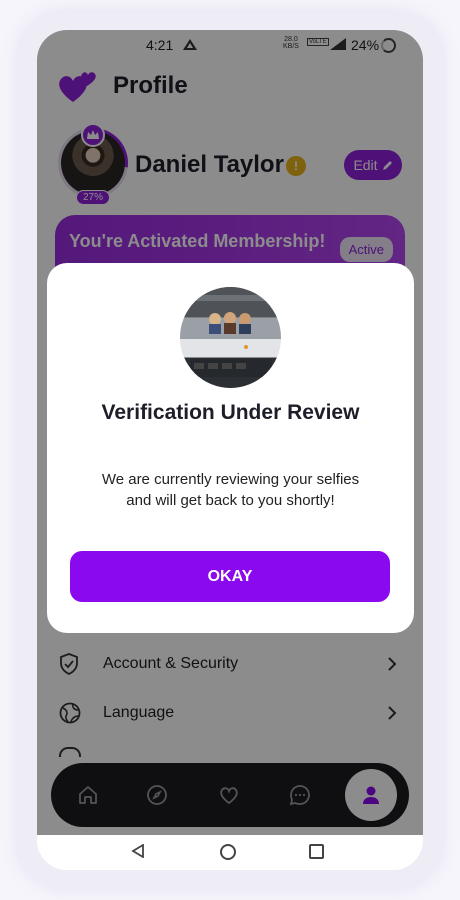 Image resolution: width=460 pixels, height=900 pixels. What do you see at coordinates (138, 851) in the screenshot?
I see `back-triangle-icon` at bounding box center [138, 851].